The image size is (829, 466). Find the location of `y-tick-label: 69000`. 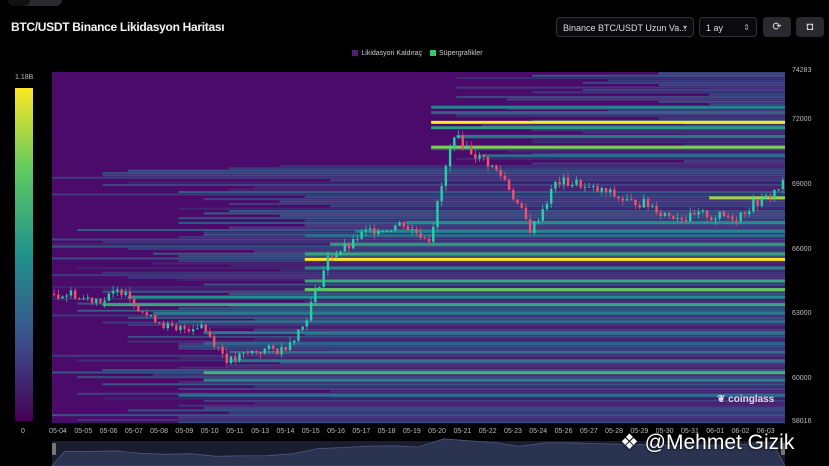

y-tick-label: 69000 is located at coordinates (802, 184).